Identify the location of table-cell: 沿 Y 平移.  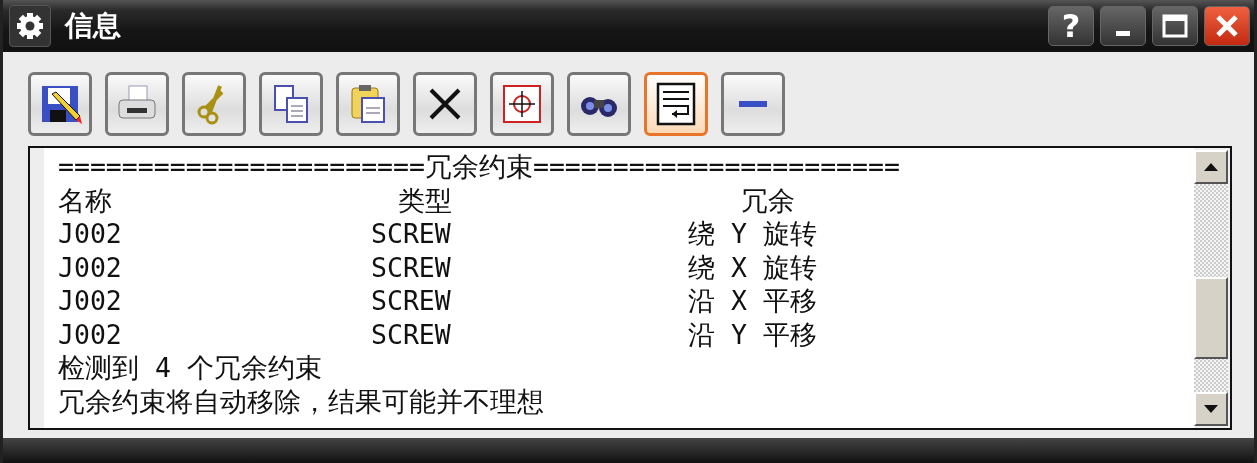
(752, 334).